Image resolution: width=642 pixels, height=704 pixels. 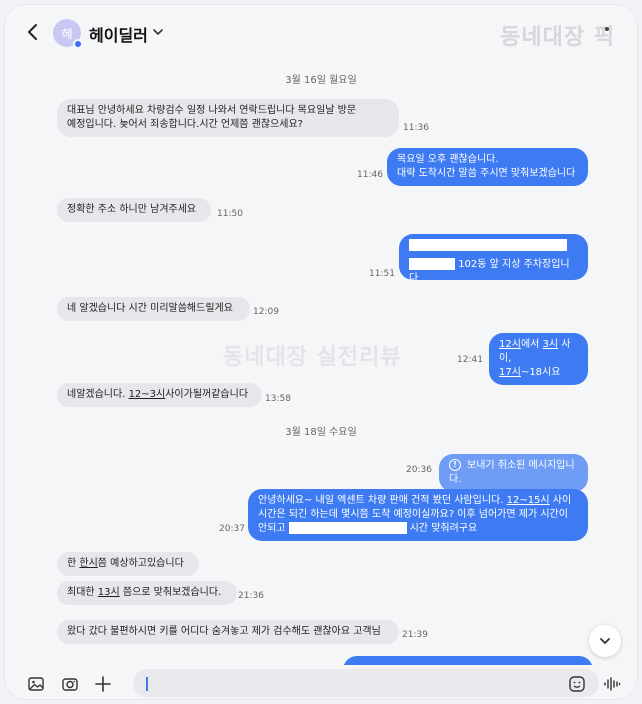 What do you see at coordinates (486, 173) in the screenshot?
I see `message-line: 대략 도착시간 말씀 주시면 맞춰보겠습니다` at bounding box center [486, 173].